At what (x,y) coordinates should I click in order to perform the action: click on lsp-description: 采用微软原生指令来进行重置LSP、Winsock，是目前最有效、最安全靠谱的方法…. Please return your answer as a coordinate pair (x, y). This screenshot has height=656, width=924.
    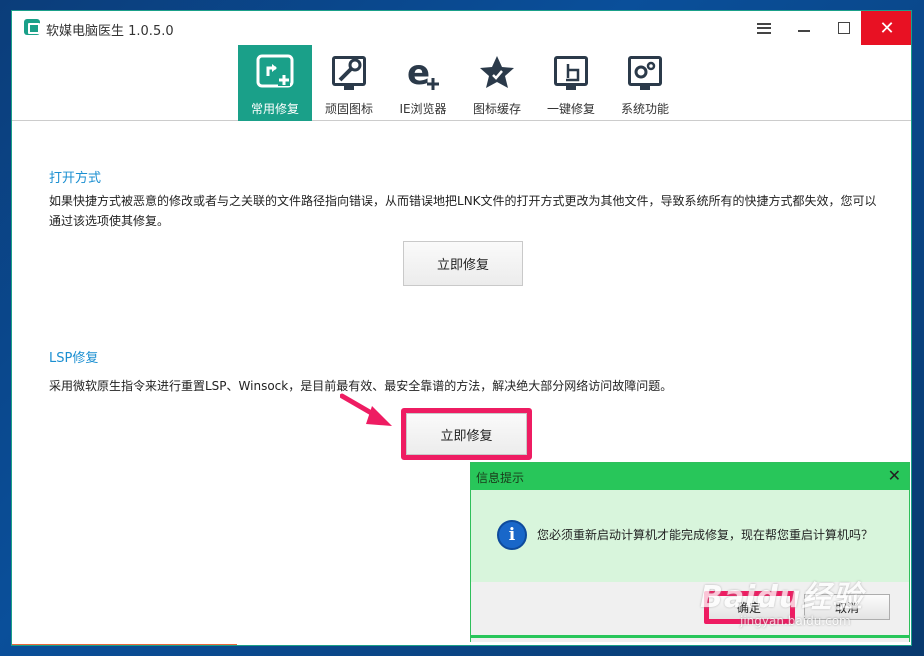
    Looking at the image, I should click on (361, 386).